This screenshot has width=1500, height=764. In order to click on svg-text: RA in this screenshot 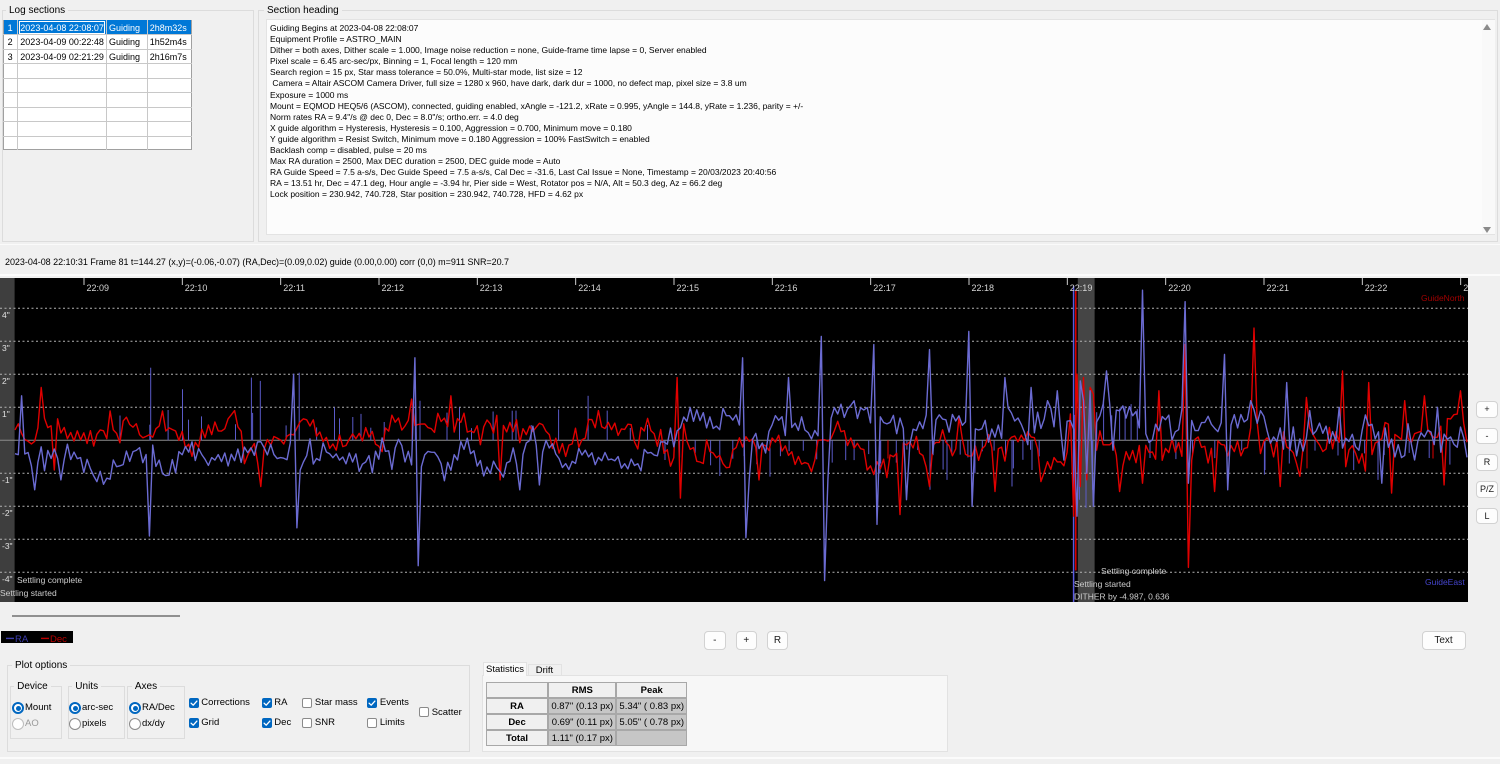, I will do `click(22, 639)`.